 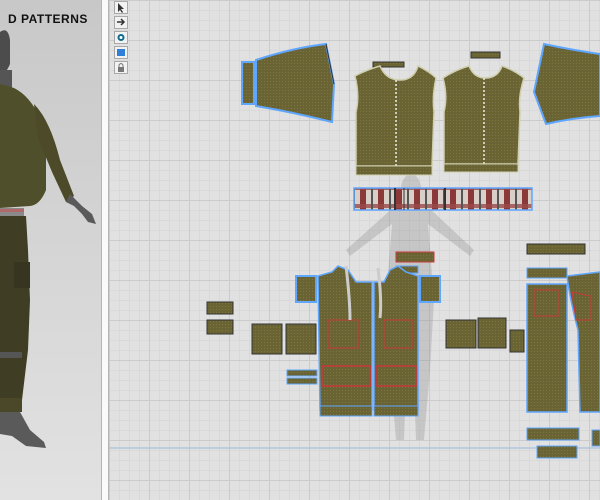 I want to click on pointer-icon, so click(x=121, y=8).